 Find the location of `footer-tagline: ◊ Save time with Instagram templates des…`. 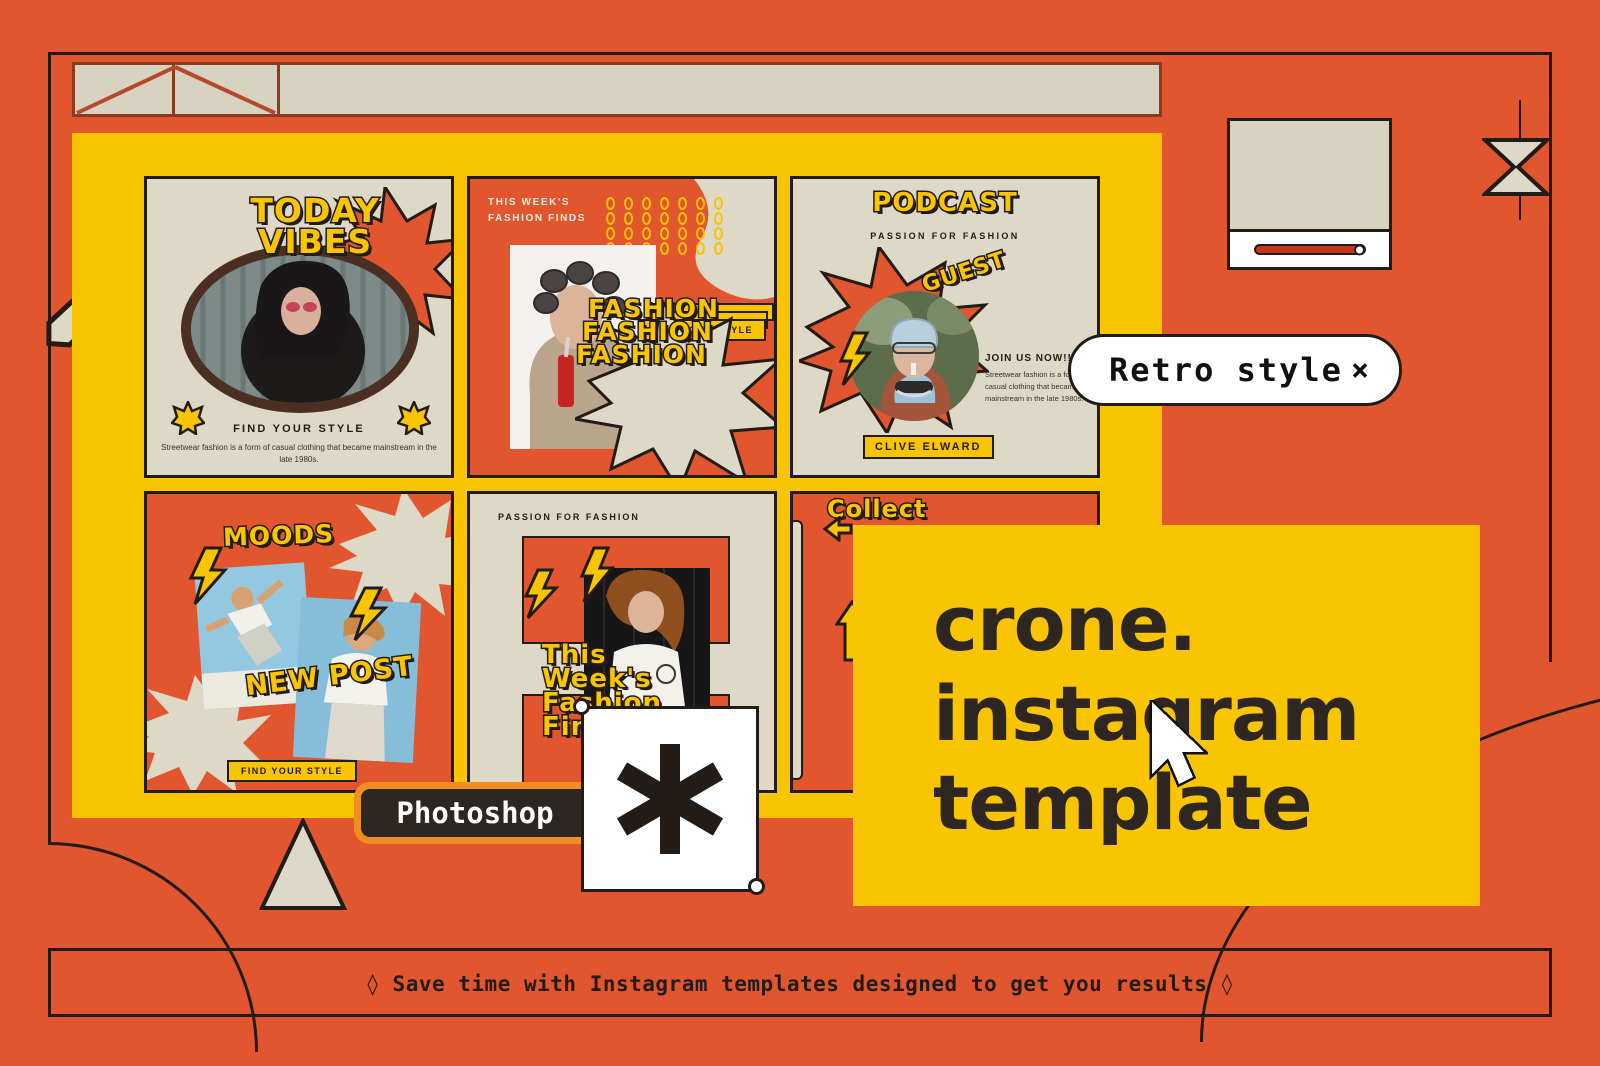

footer-tagline: ◊ Save time with Instagram templates des… is located at coordinates (800, 984).